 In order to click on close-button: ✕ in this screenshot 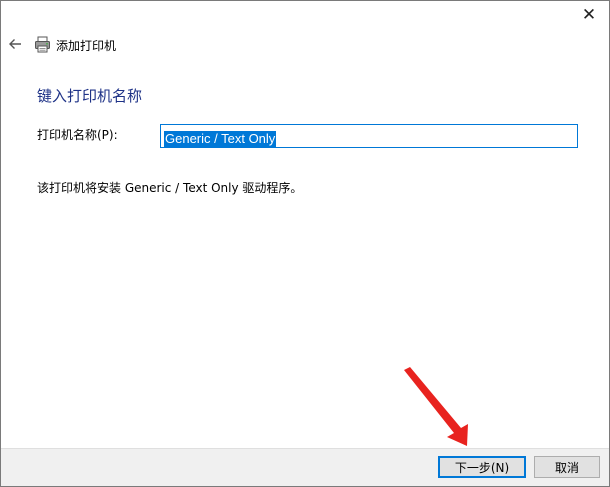, I will do `click(589, 15)`.